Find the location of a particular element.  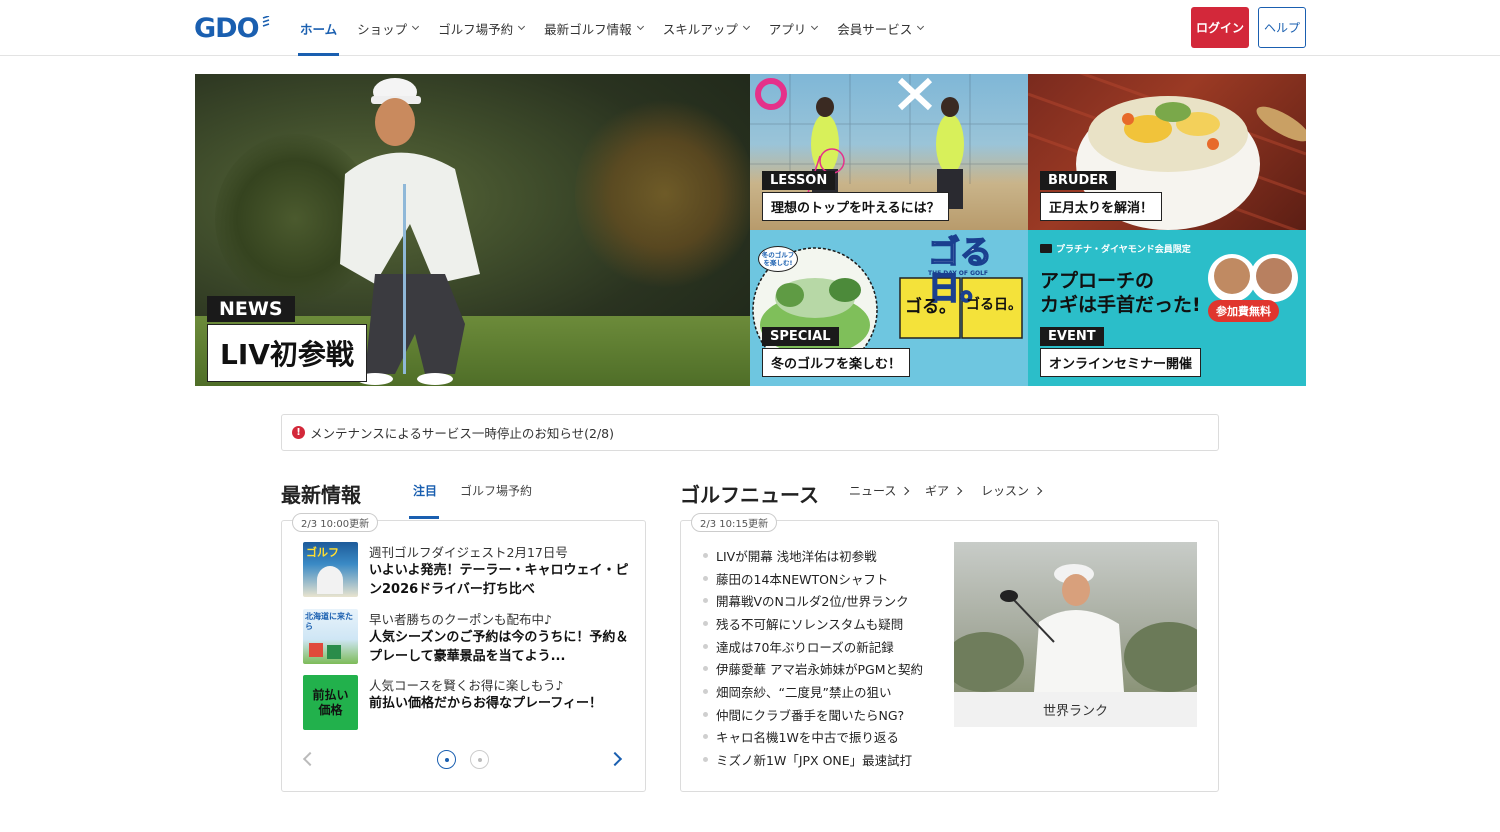

nav-shop: ショップ is located at coordinates (387, 28).